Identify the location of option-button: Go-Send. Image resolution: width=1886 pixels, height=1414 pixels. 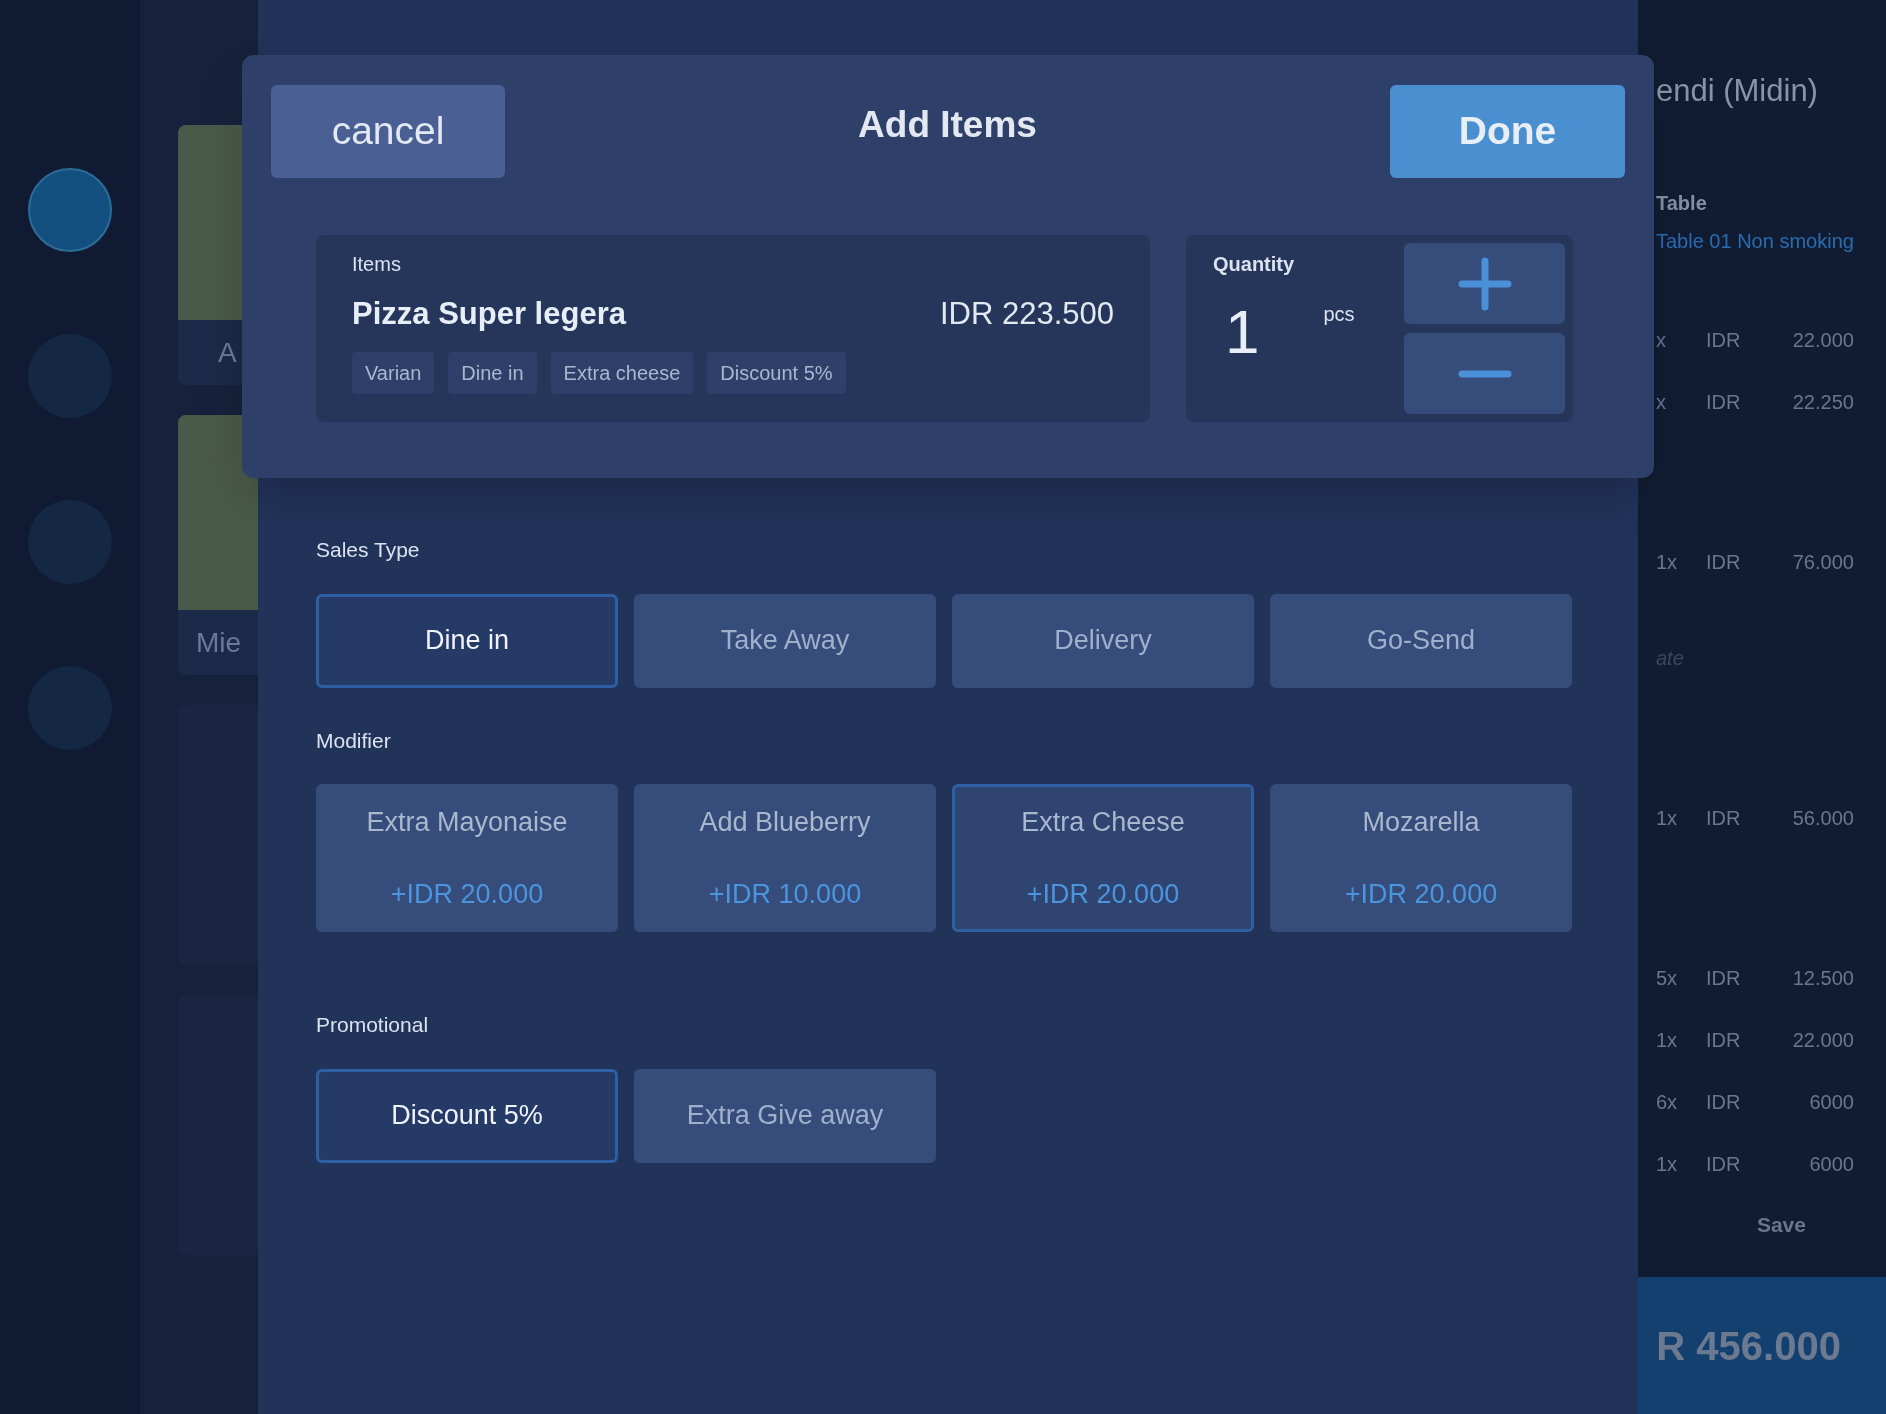
(1421, 640).